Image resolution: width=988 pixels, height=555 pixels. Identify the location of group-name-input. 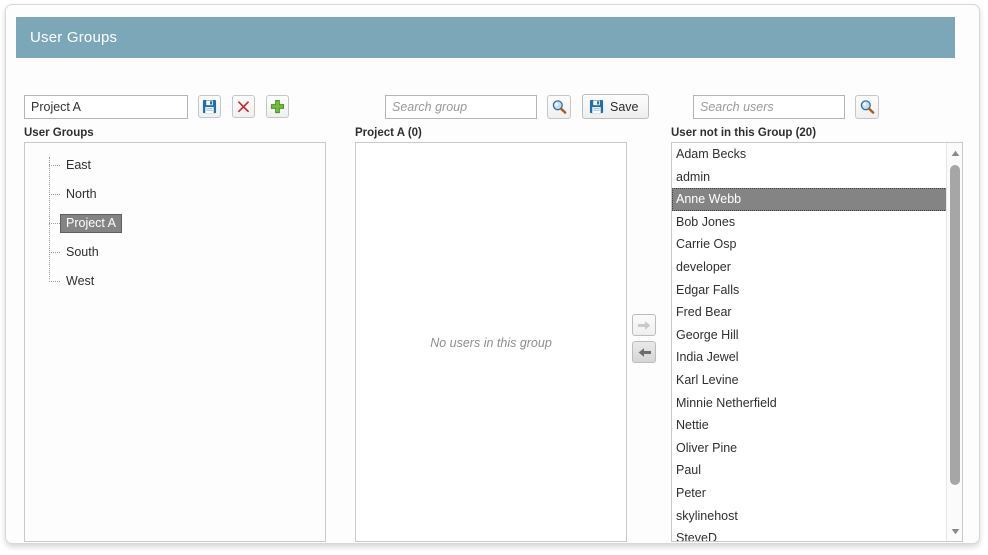
(106, 107).